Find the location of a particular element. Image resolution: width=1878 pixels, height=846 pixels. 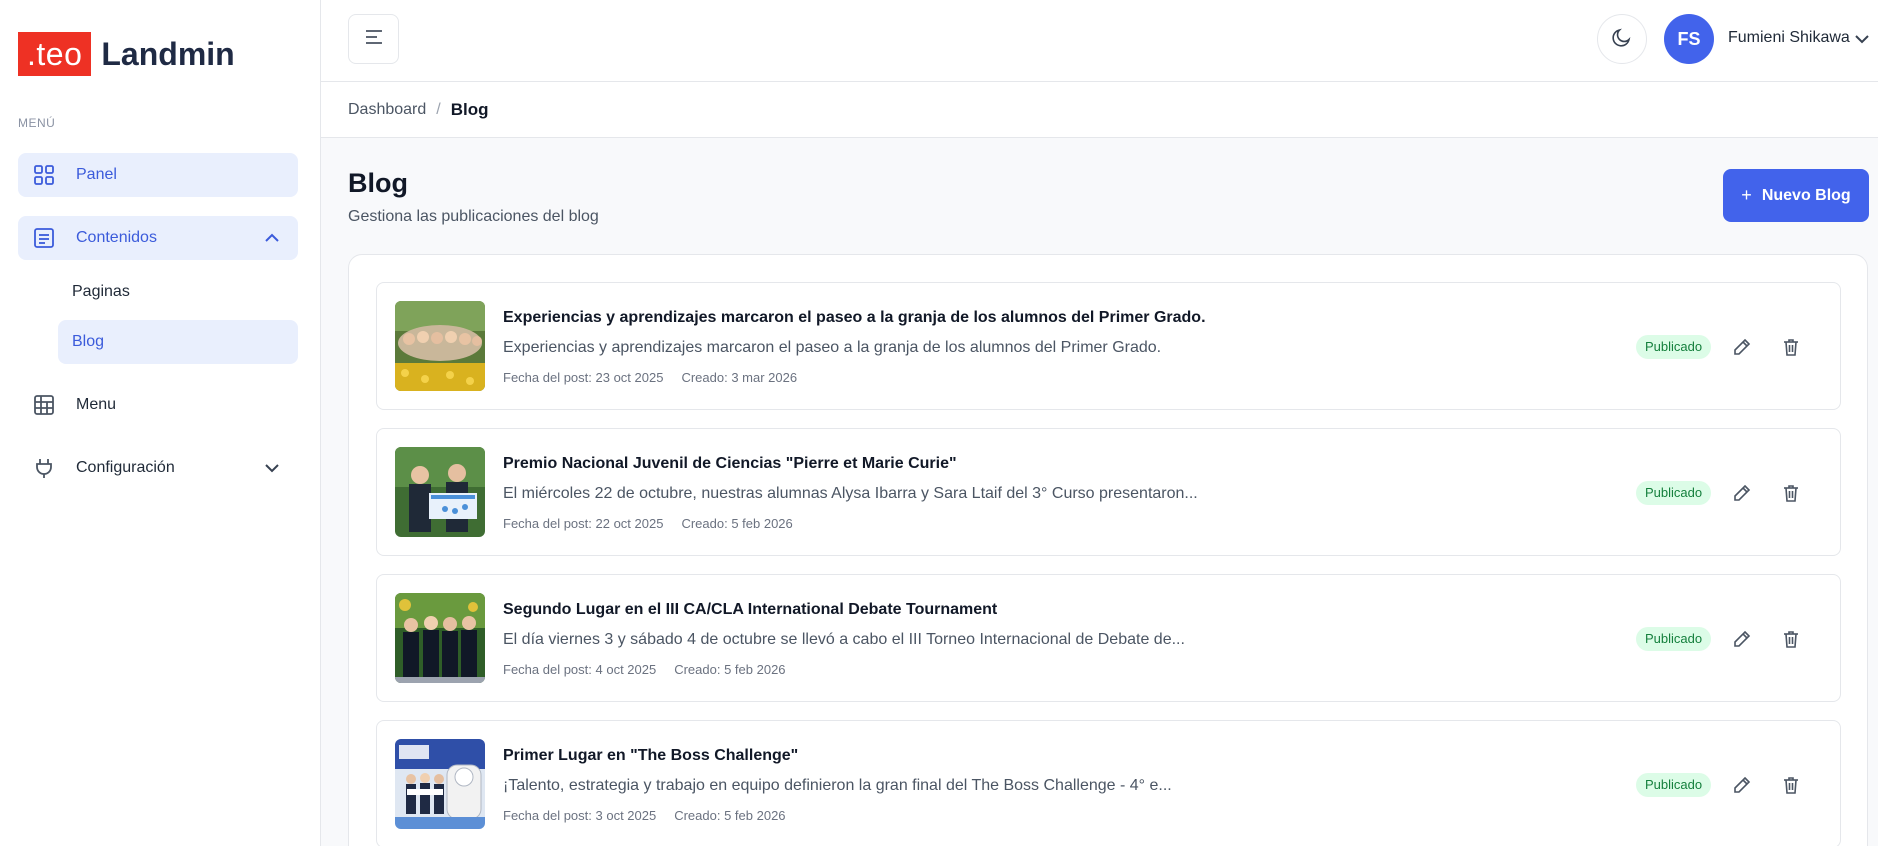

new-blog-label: Nuevo Blog is located at coordinates (1806, 195).